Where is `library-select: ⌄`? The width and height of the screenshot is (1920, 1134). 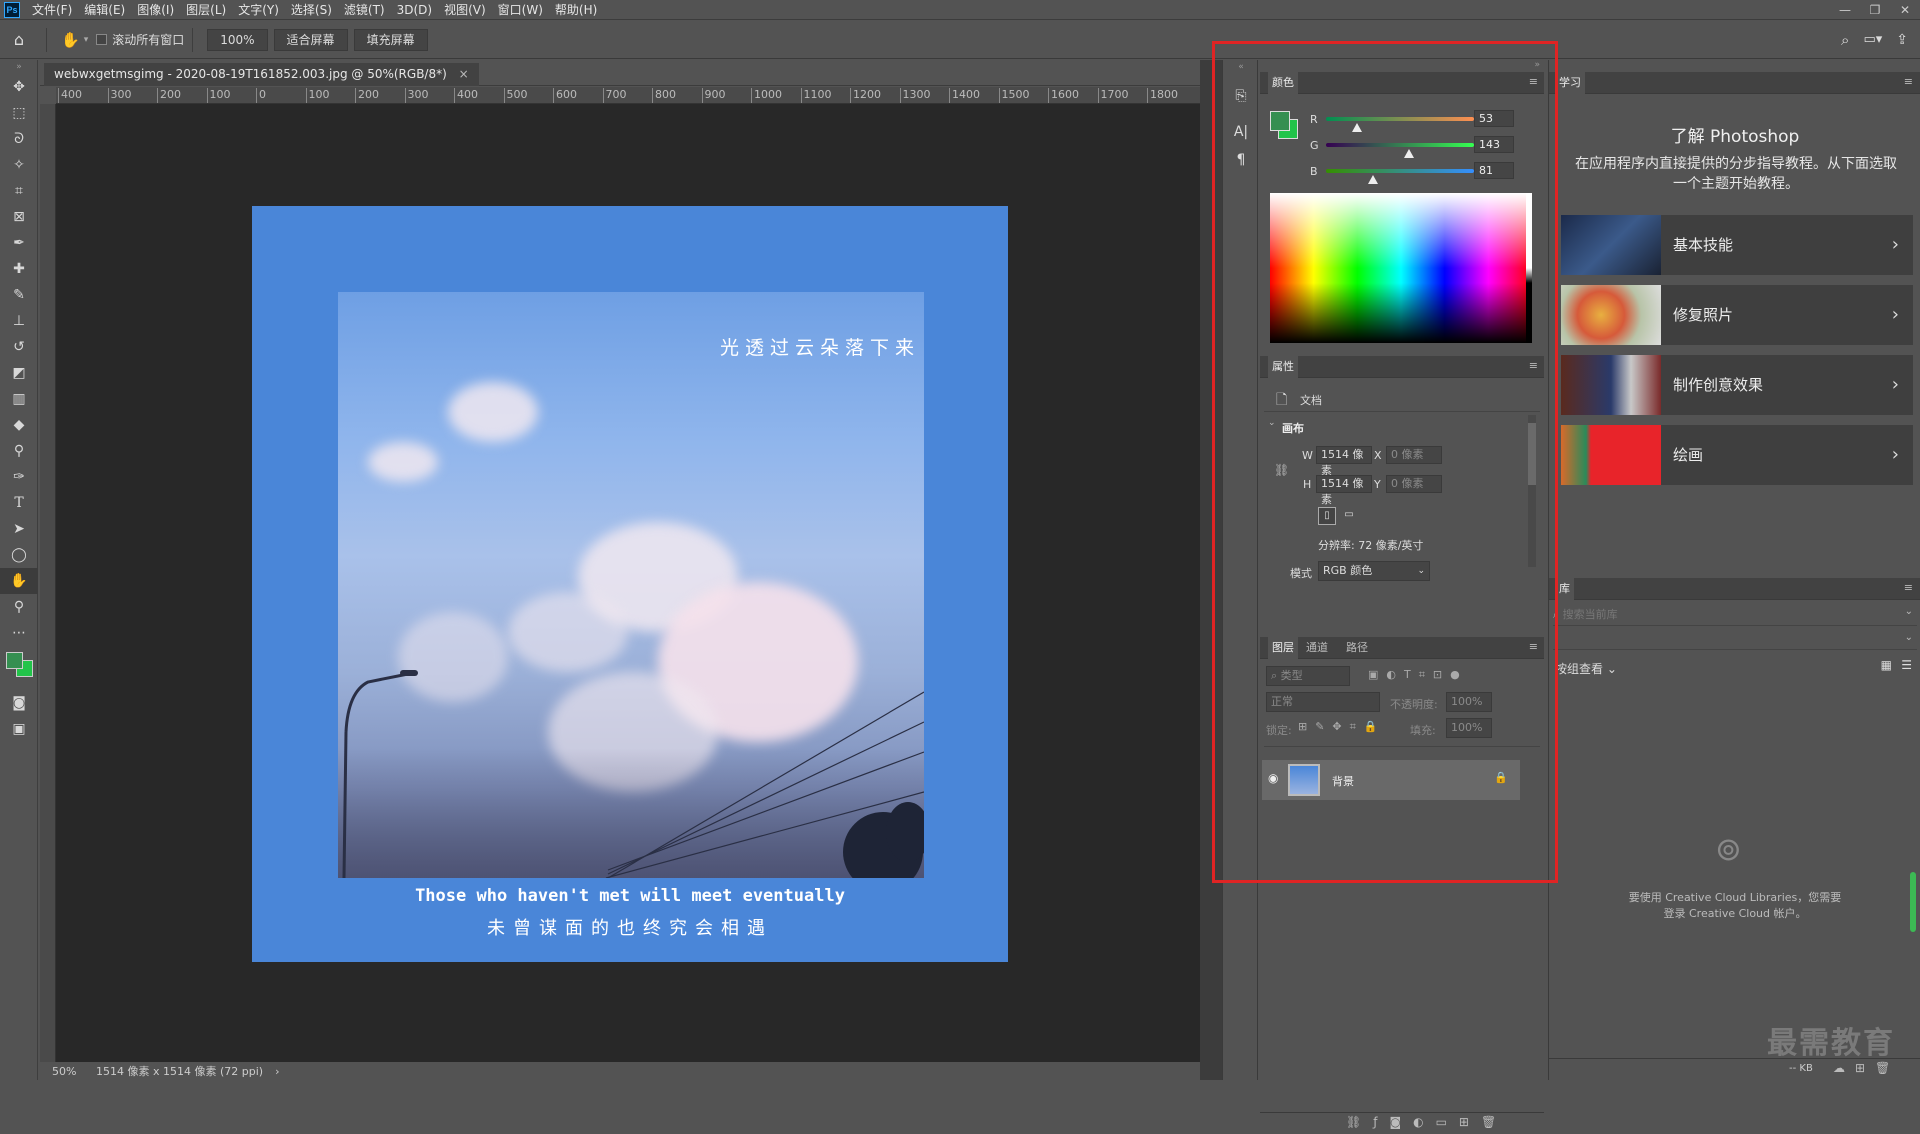
library-select: ⌄ is located at coordinates (1735, 641).